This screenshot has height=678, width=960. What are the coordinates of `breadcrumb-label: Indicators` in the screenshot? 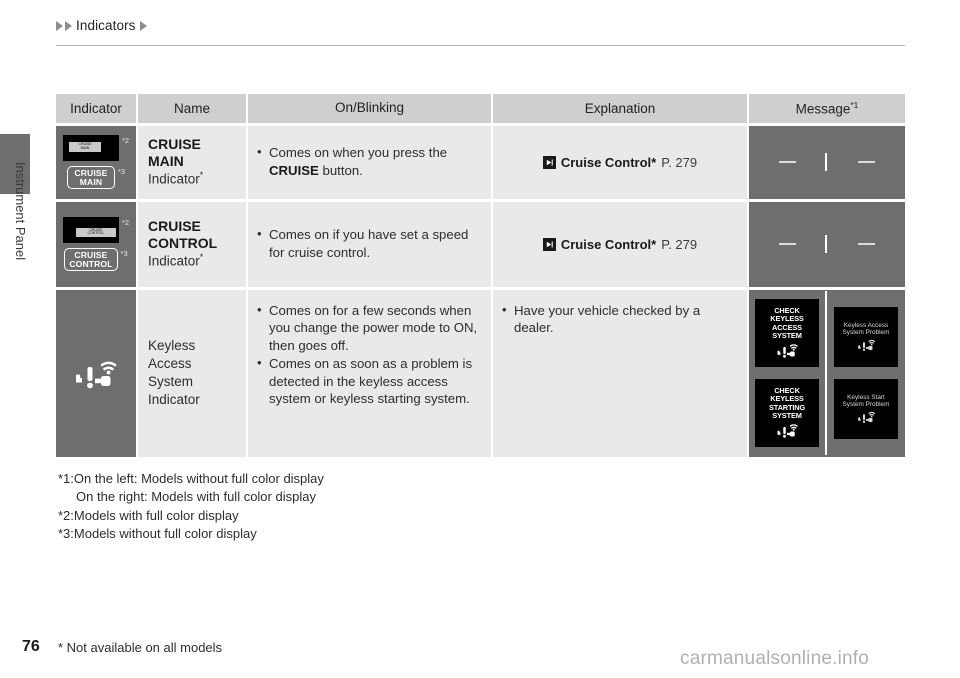 It's located at (106, 25).